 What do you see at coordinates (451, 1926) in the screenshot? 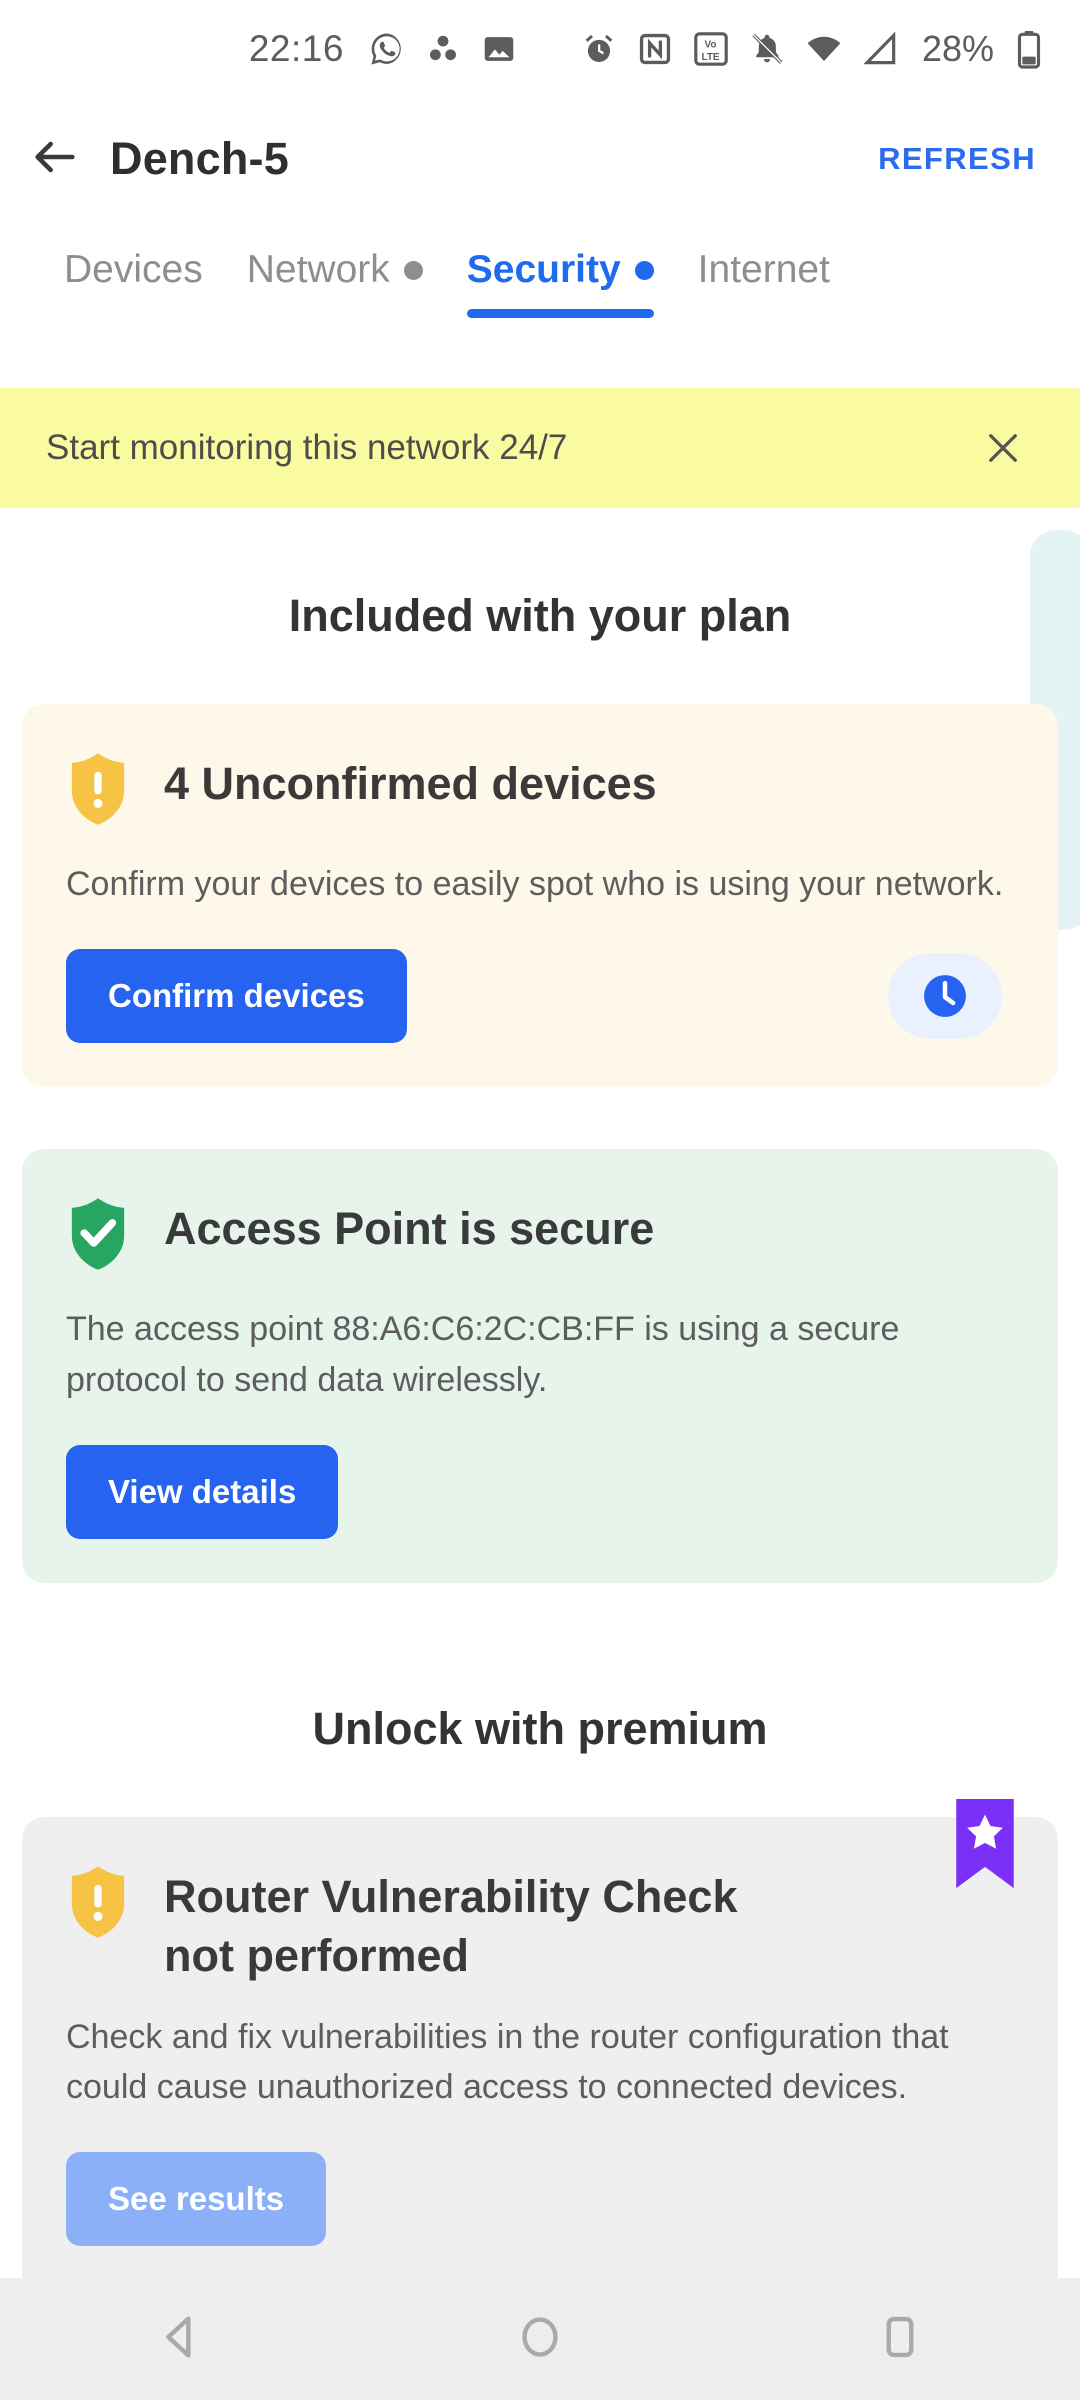
I see `card-router-vulnerability-title: Router Vulnerability Check not performed` at bounding box center [451, 1926].